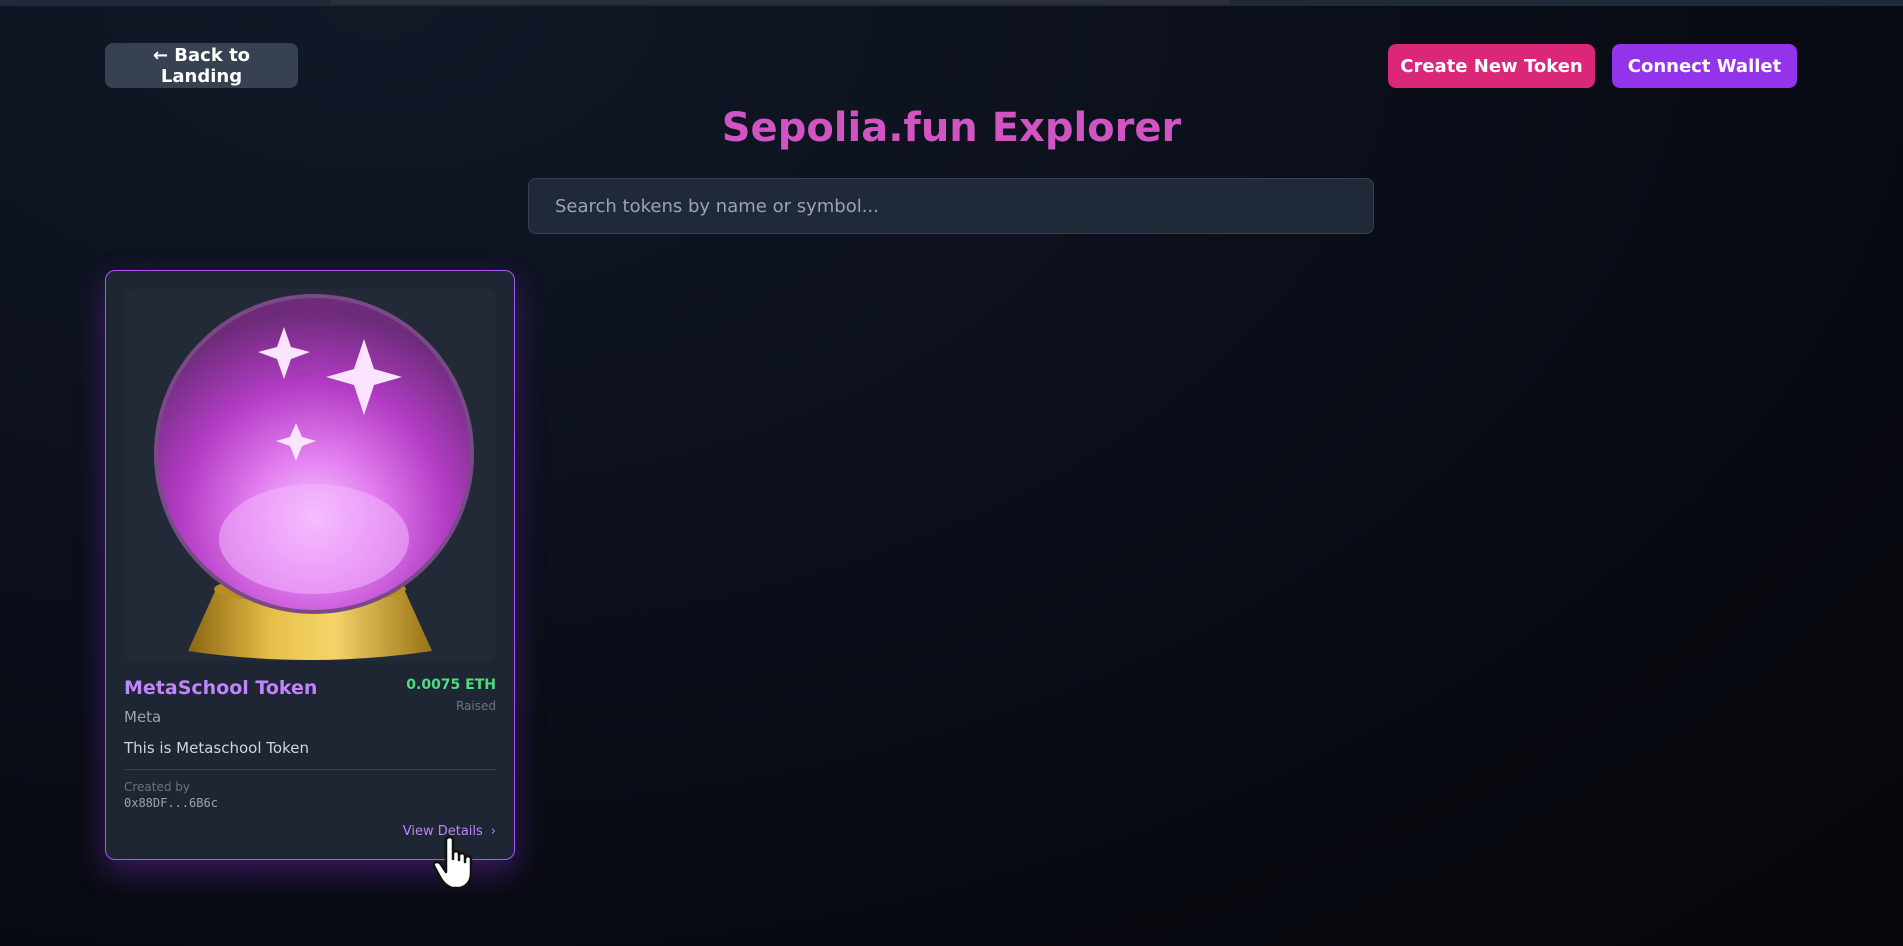 This screenshot has width=1903, height=946. I want to click on crystal-ball-icon, so click(314, 477).